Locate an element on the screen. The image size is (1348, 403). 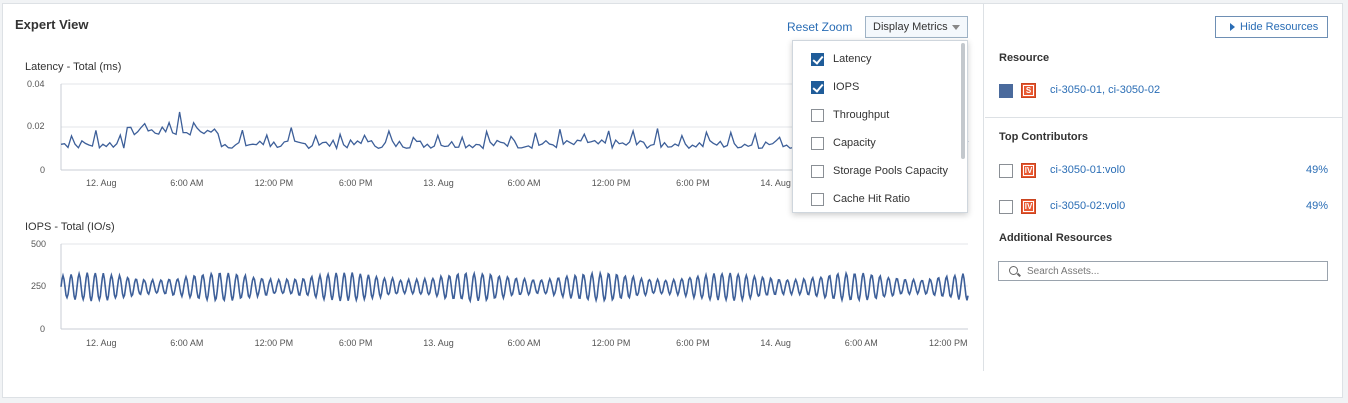
metric-option-label: Latency is located at coordinates (852, 59).